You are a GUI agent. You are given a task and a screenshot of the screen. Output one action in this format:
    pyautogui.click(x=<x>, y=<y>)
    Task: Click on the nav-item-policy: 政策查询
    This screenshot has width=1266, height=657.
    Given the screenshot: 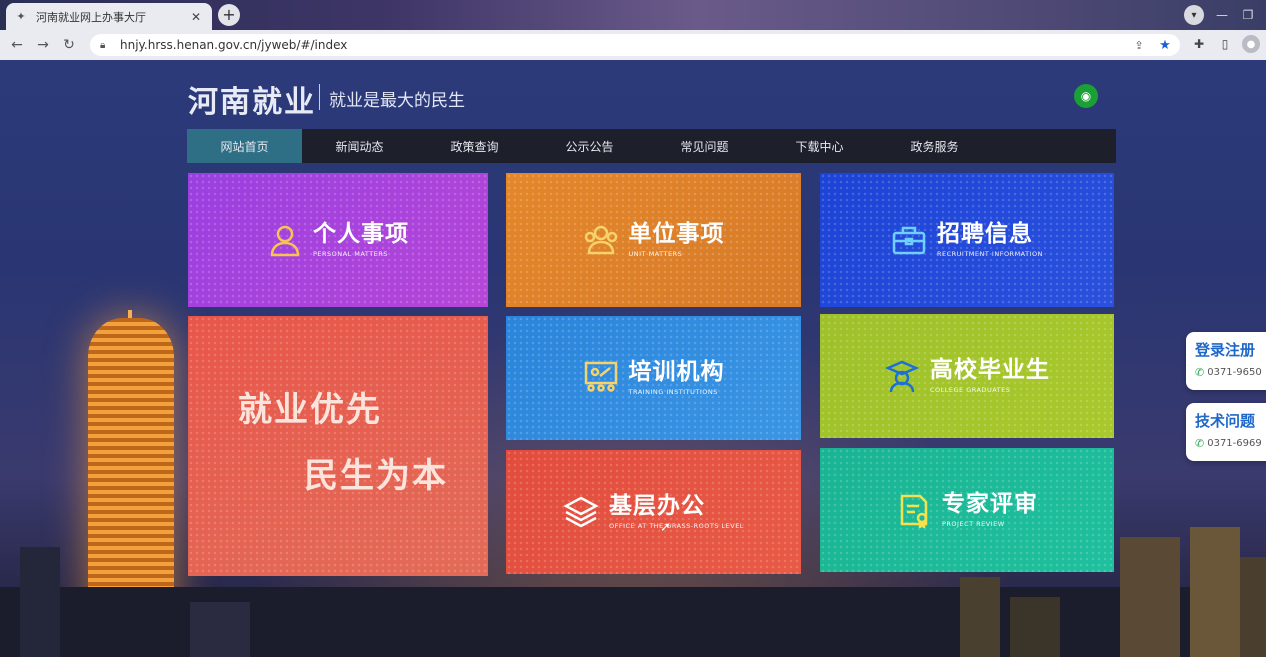 What is the action you would take?
    pyautogui.click(x=474, y=146)
    